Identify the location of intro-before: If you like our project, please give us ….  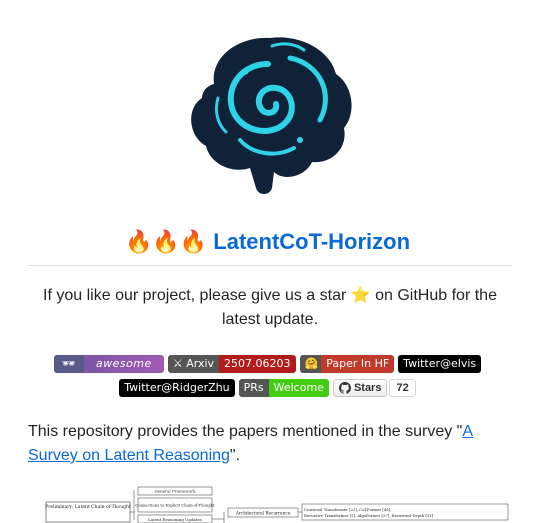
(197, 295).